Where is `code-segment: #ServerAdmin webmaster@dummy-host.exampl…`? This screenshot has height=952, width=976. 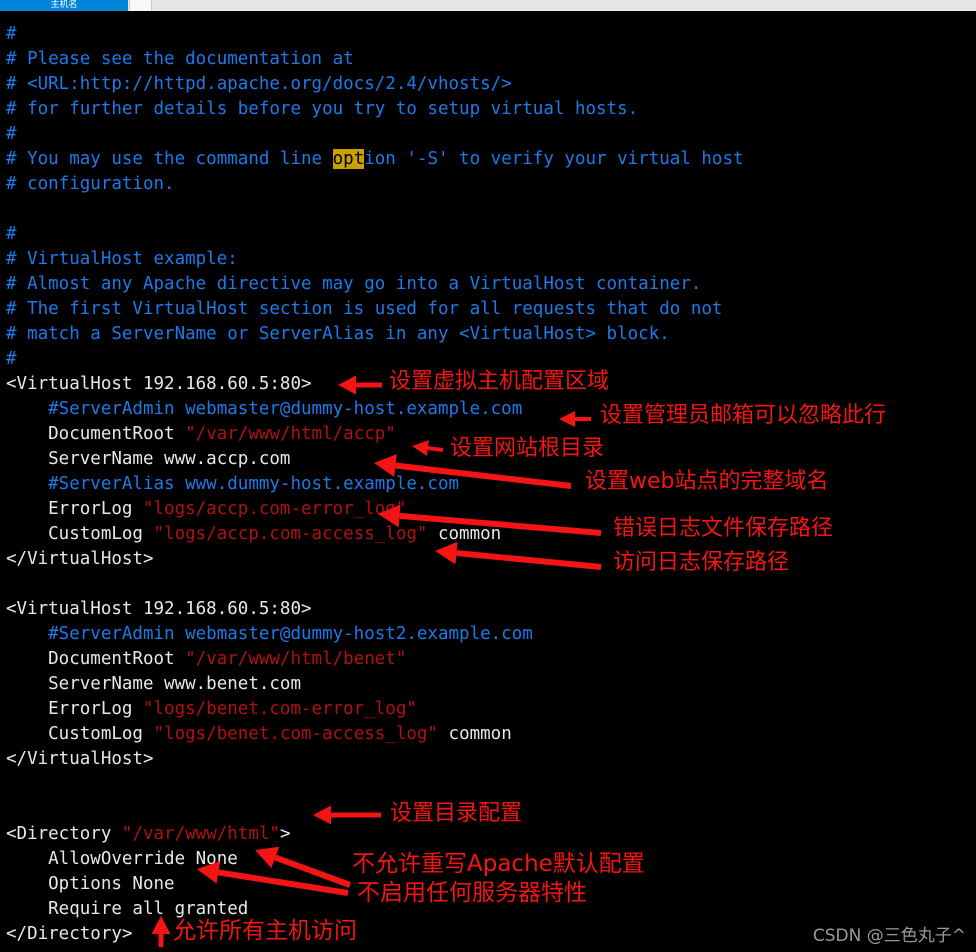
code-segment: #ServerAdmin webmaster@dummy-host.exampl… is located at coordinates (264, 409).